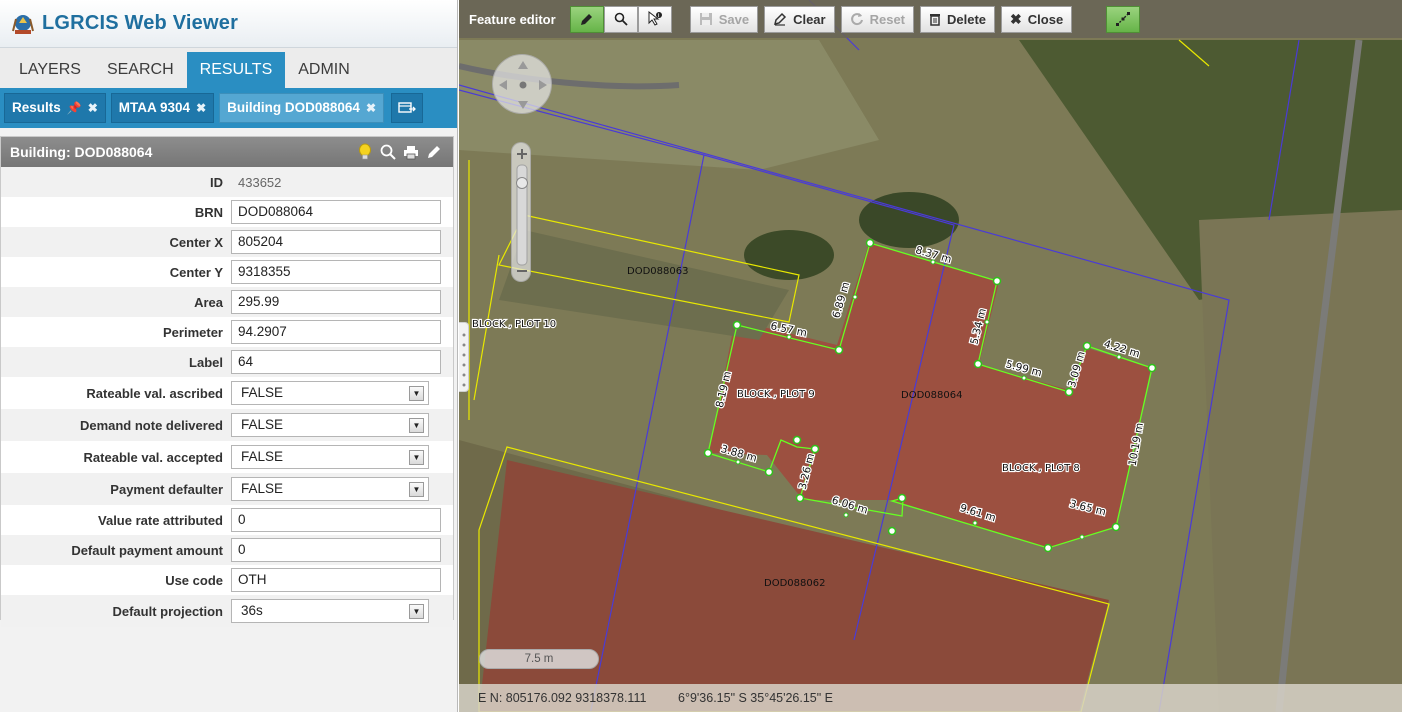  Describe the element at coordinates (153, 457) in the screenshot. I see `field-label: Rateable val. accepted` at that location.